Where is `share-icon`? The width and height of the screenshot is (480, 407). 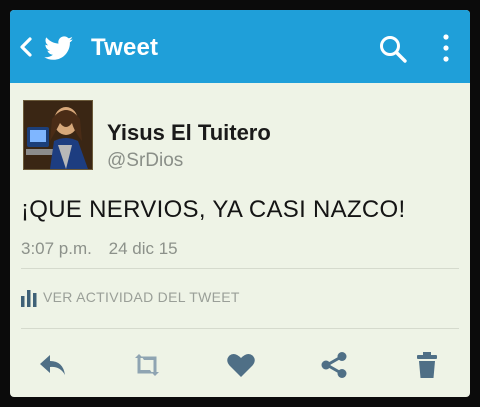 share-icon is located at coordinates (334, 365).